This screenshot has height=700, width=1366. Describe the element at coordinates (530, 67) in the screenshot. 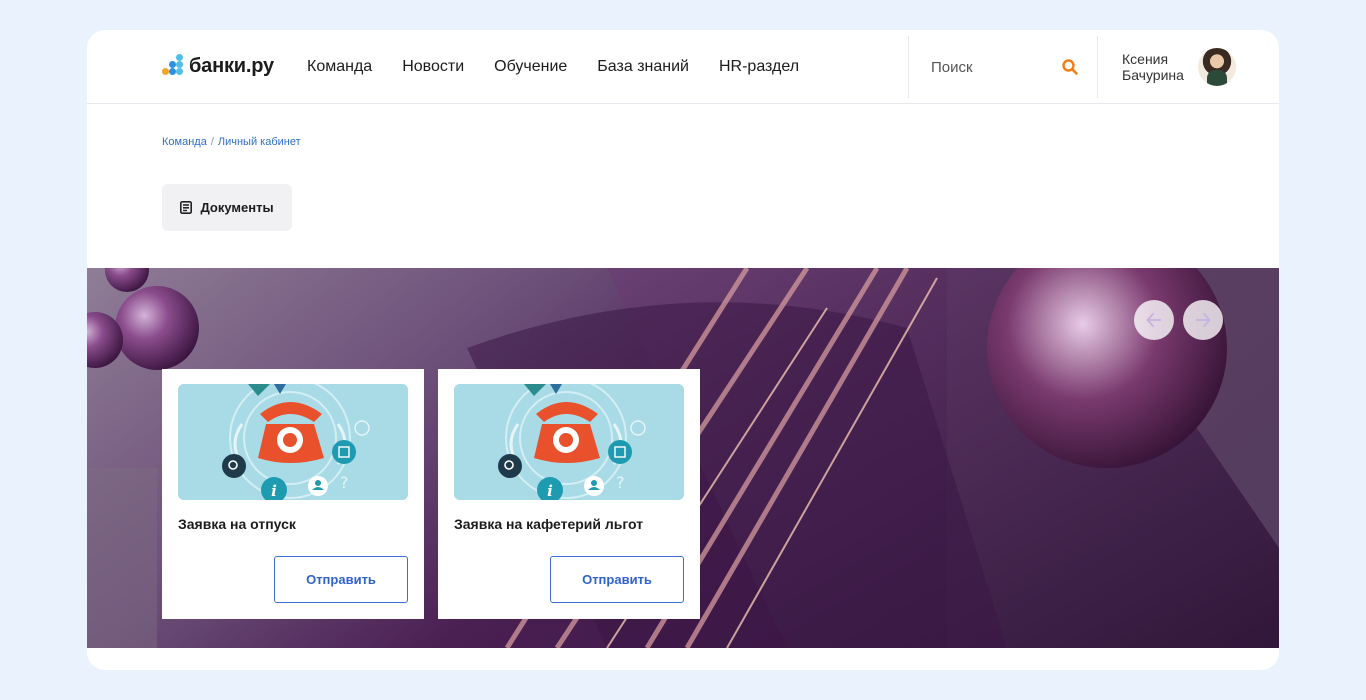

I see `nav-item-learning: Обучение` at that location.